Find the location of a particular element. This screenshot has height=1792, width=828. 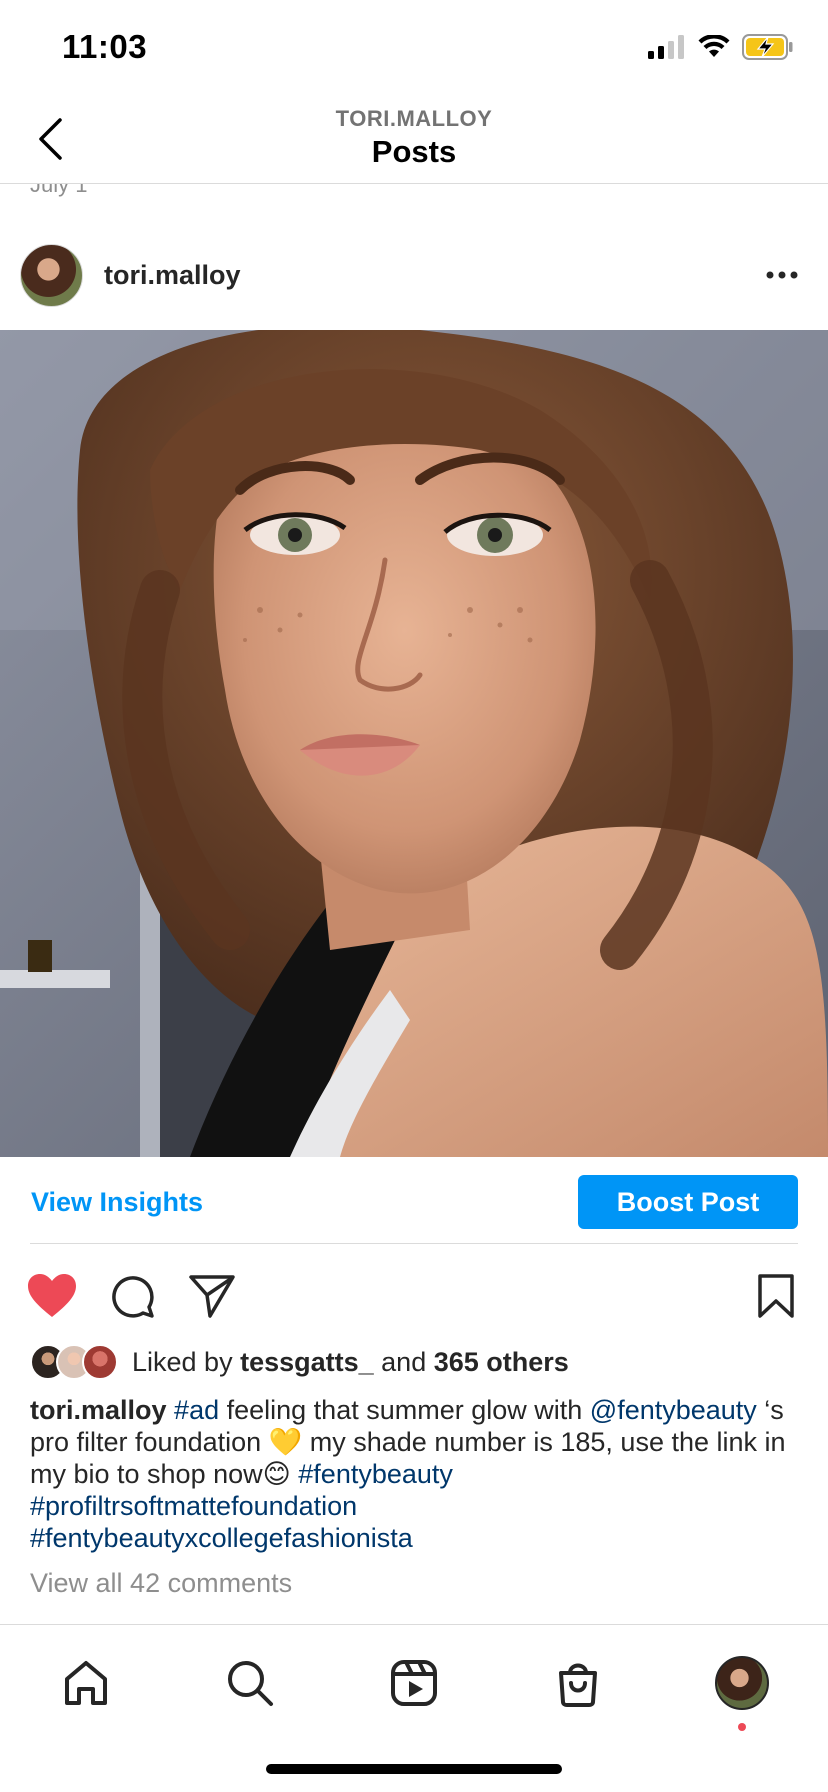

nav-header: TORI.MALLOY Posts is located at coordinates (414, 142).